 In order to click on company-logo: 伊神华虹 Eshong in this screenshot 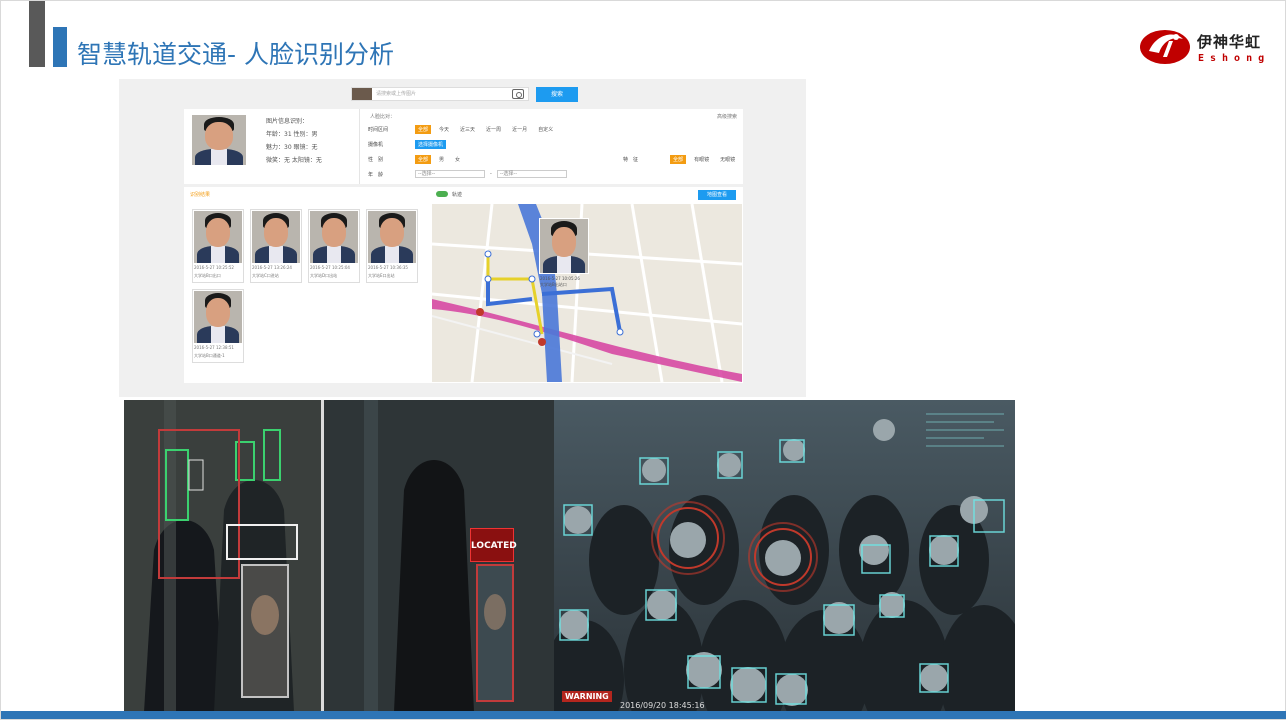, I will do `click(1203, 49)`.